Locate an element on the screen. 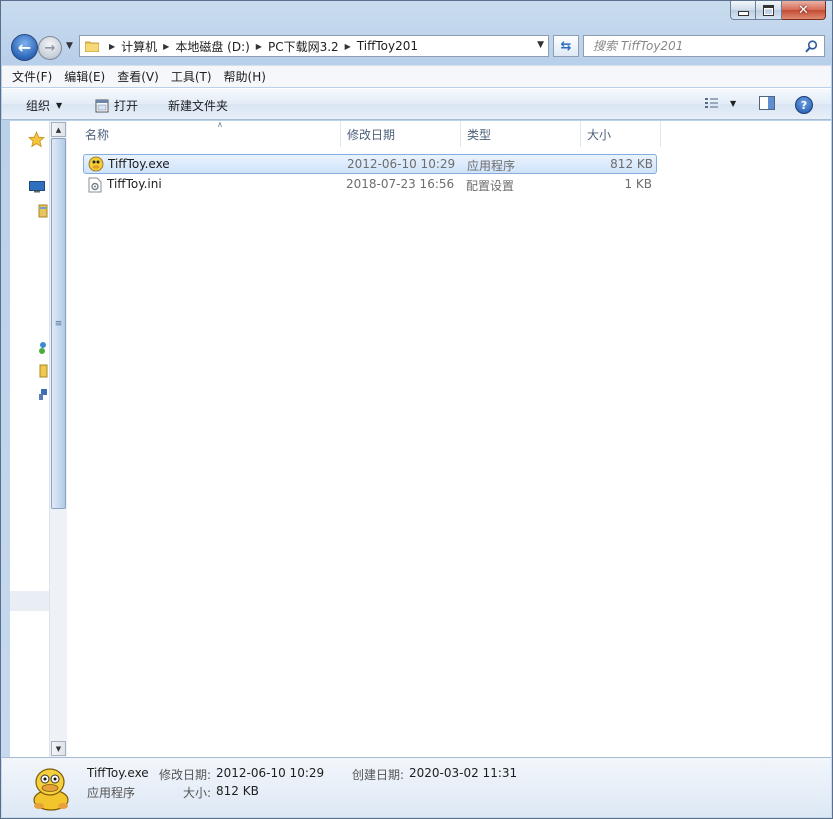  maximize-button is located at coordinates (769, 10).